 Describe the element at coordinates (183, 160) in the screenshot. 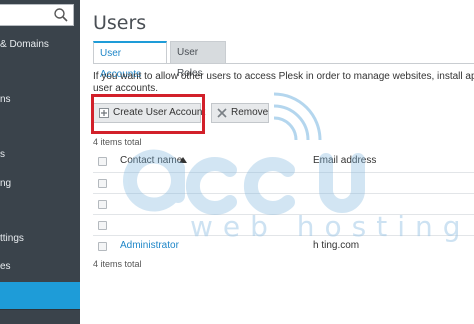

I see `sort-ascending-icon` at that location.